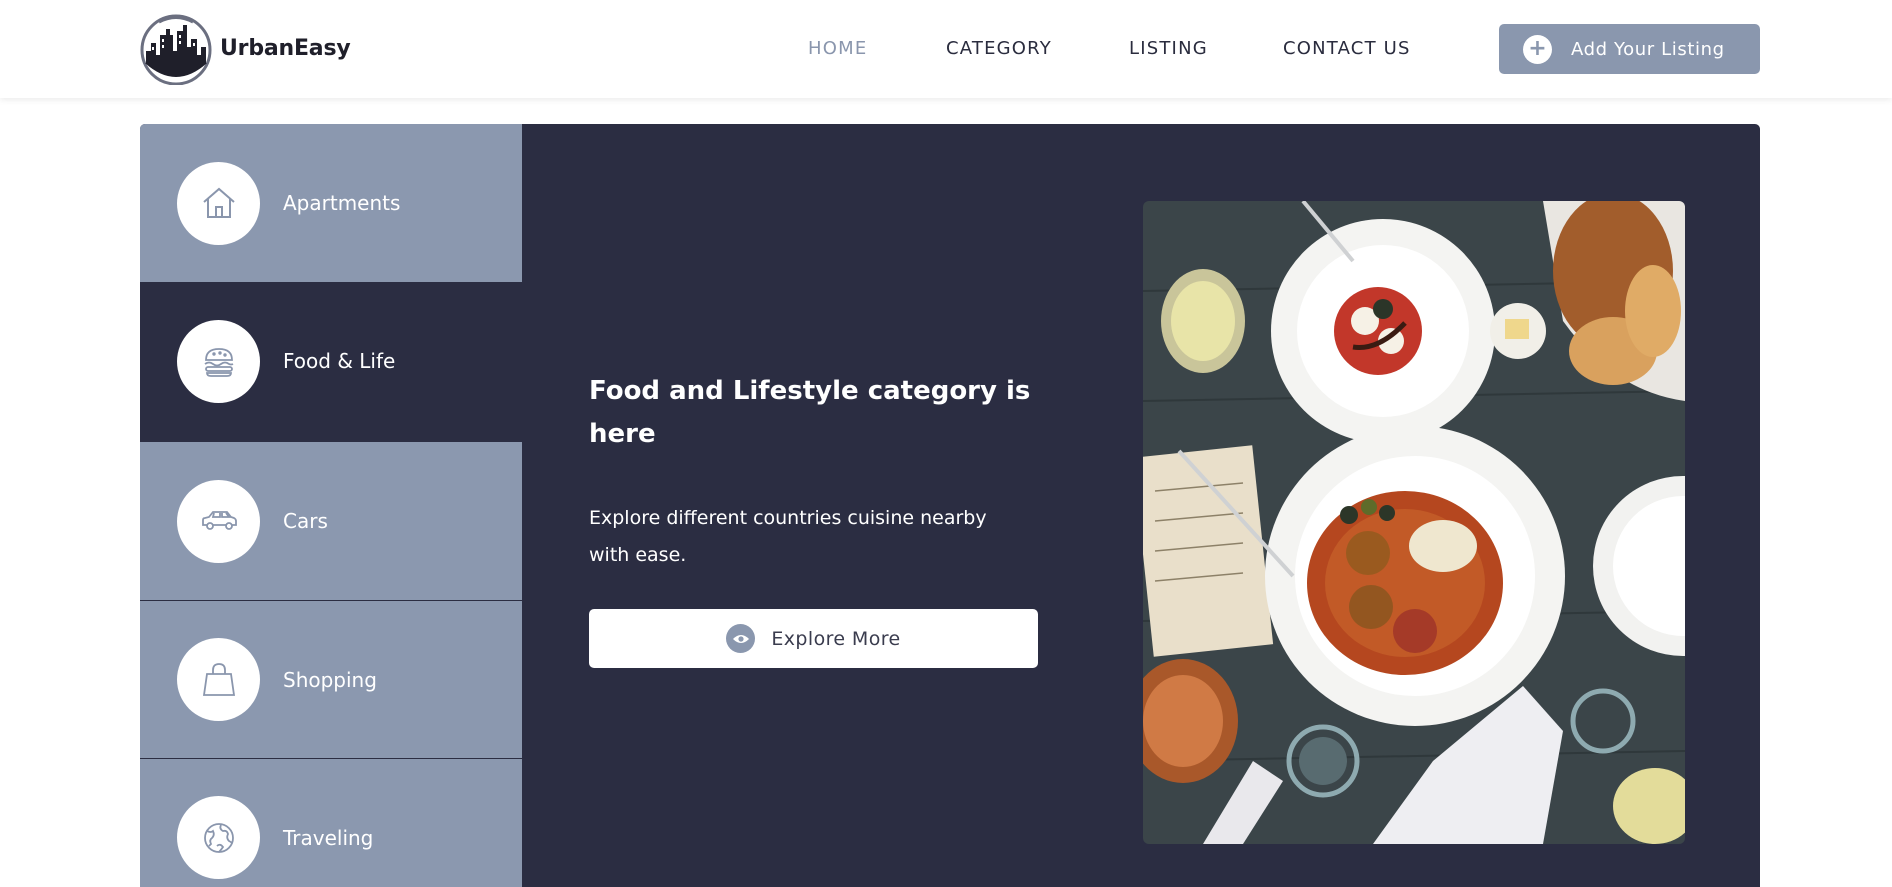 The width and height of the screenshot is (1892, 887). Describe the element at coordinates (305, 521) in the screenshot. I see `category-label: Cars` at that location.